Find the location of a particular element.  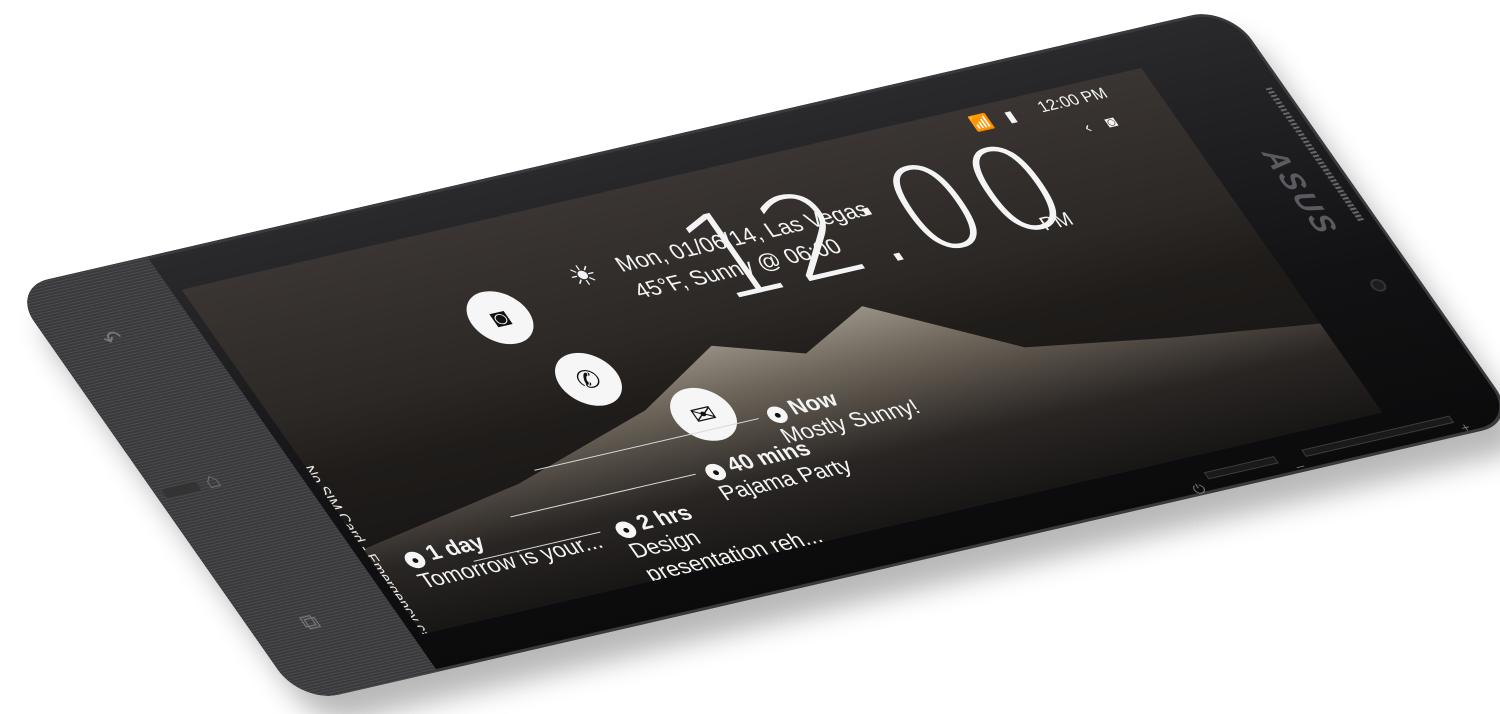

lock-clock: 12:00 is located at coordinates (876, 222).